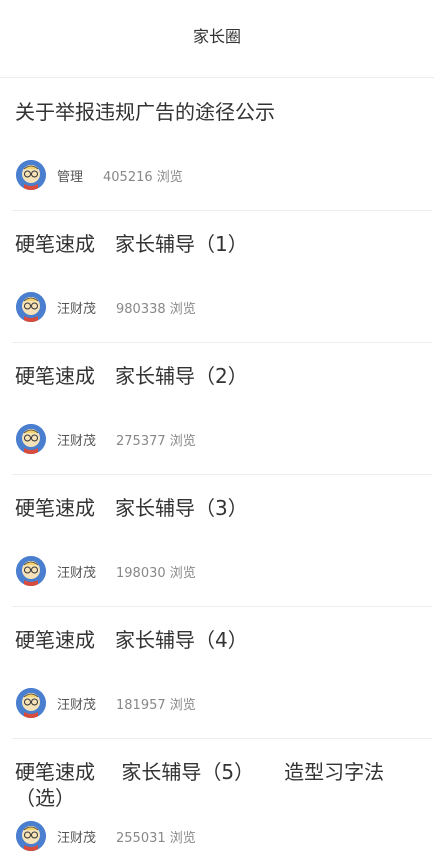 This screenshot has width=434, height=851. I want to click on post-title: 关于举报违规广告的途径公示, so click(222, 112).